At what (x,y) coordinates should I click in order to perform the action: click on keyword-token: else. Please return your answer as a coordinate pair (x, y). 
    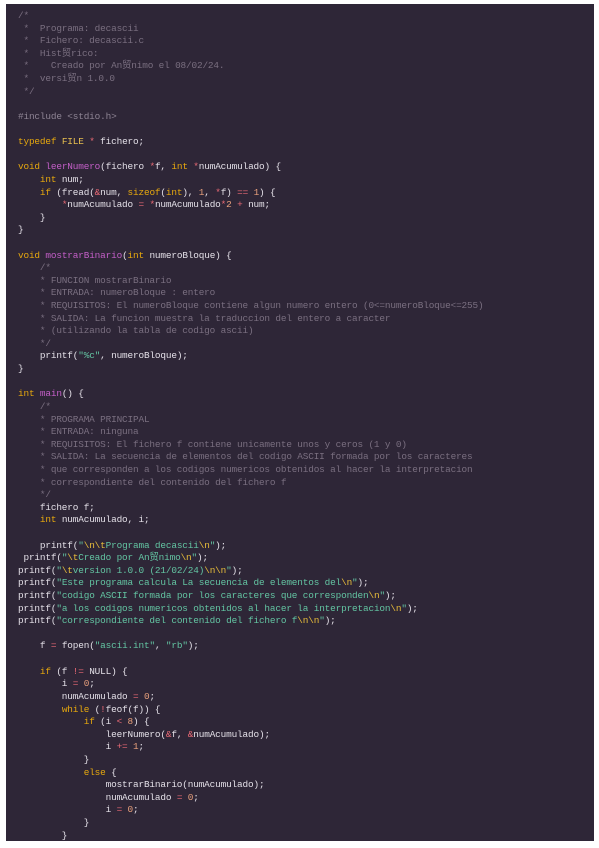
    Looking at the image, I should click on (94, 772).